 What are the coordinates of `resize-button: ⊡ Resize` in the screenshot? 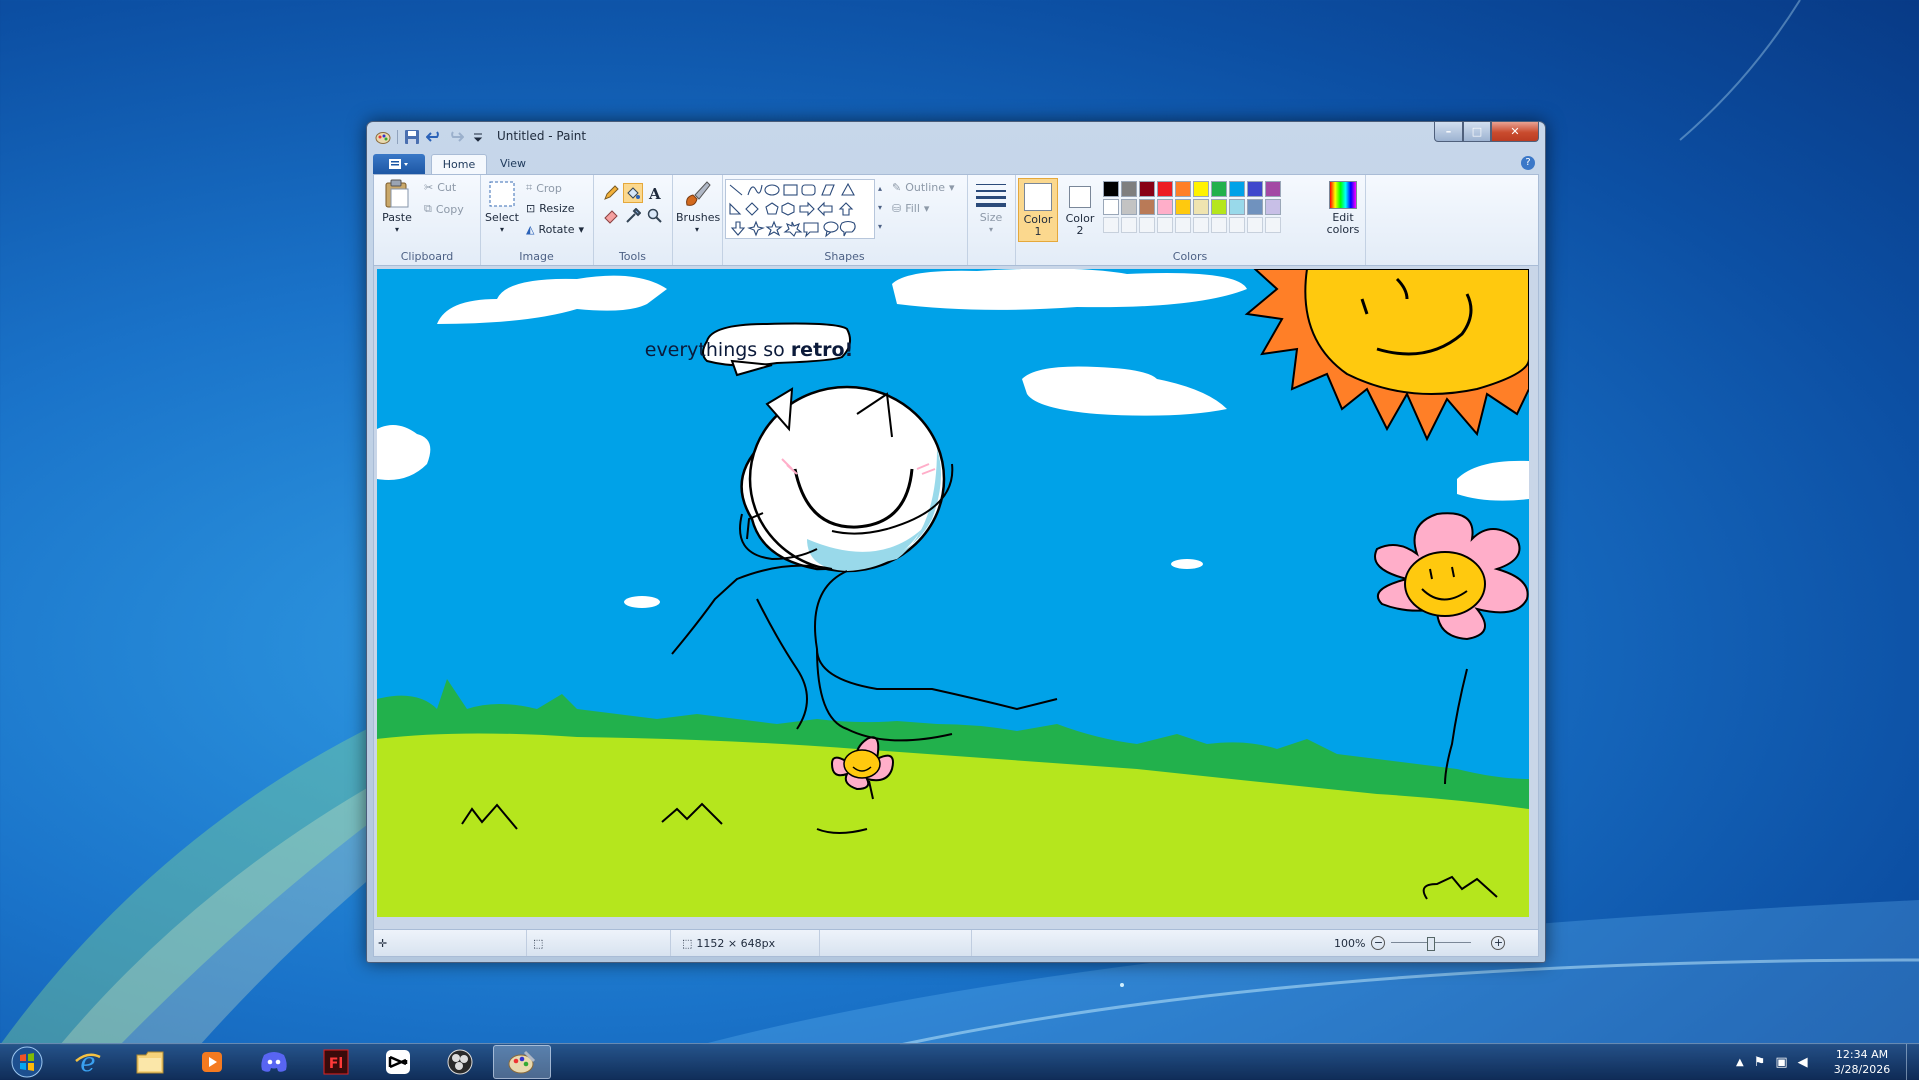 It's located at (550, 208).